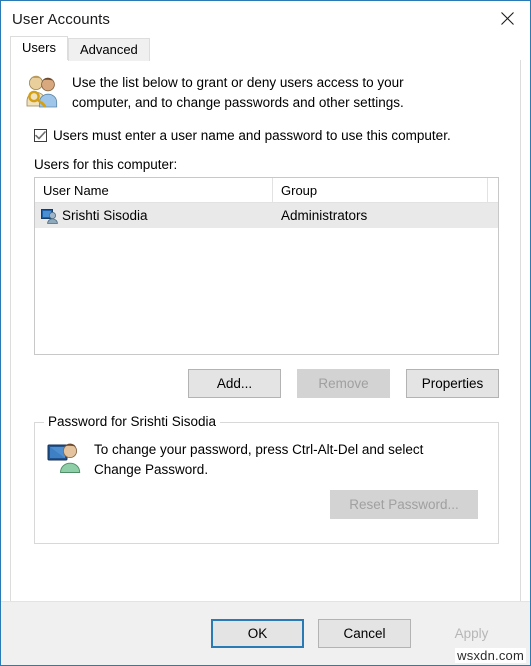 This screenshot has width=531, height=666. I want to click on password-groupbox-title: Password for Srishti Sisodia, so click(132, 421).